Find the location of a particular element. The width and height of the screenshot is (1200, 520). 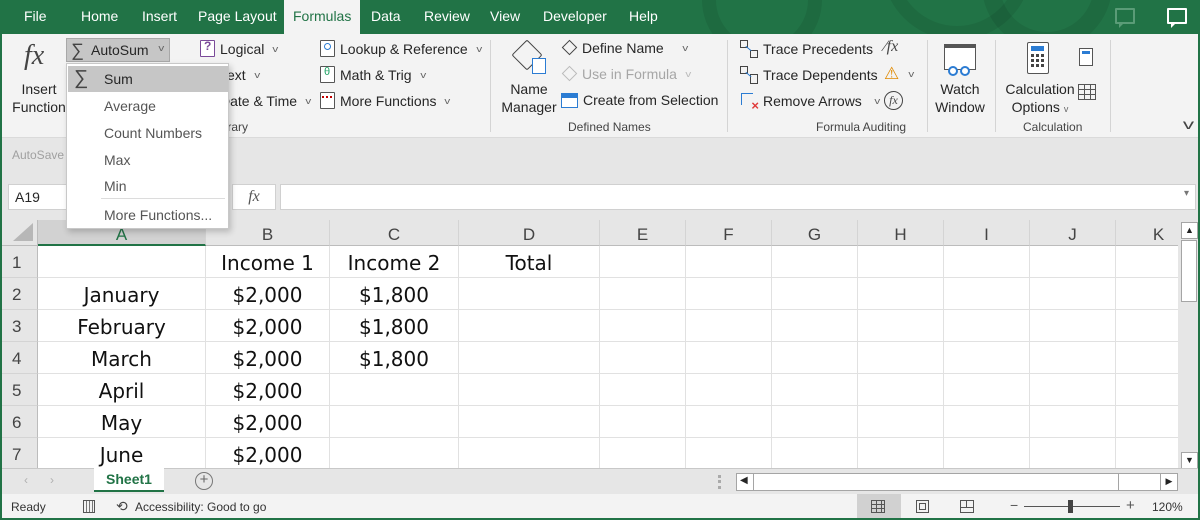

cell-j3 is located at coordinates (1073, 326).